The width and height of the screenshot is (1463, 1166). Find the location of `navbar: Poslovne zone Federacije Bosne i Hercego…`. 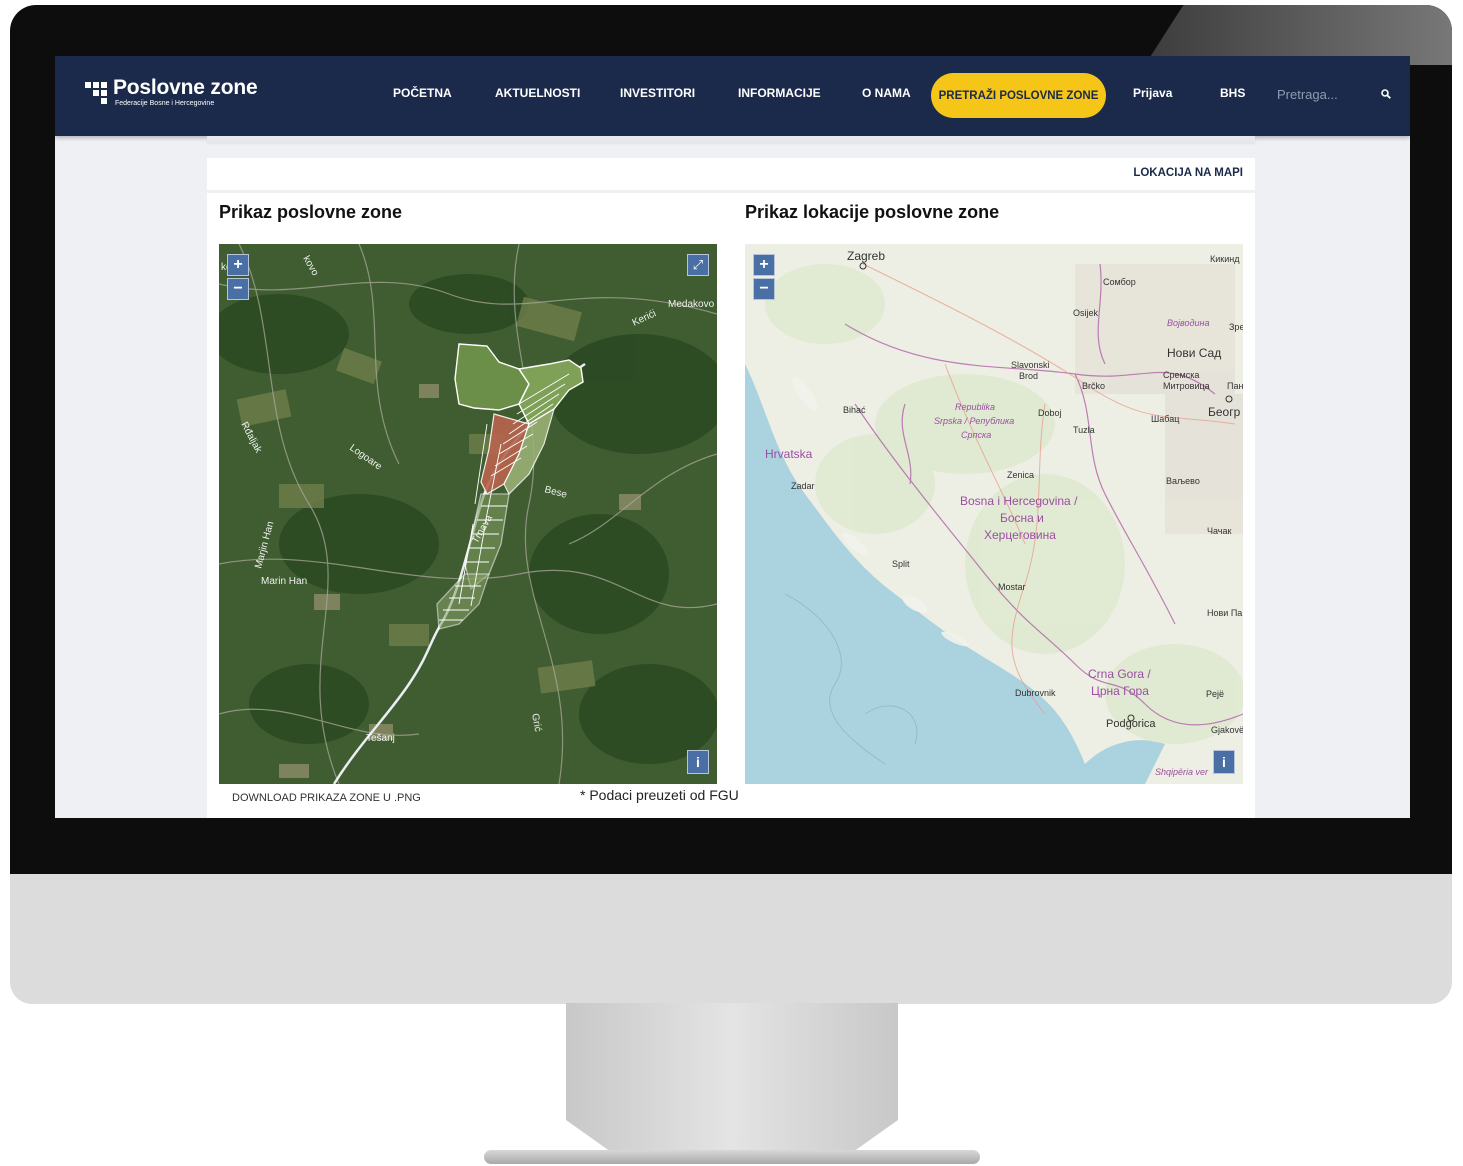

navbar: Poslovne zone Federacije Bosne i Hercego… is located at coordinates (732, 96).